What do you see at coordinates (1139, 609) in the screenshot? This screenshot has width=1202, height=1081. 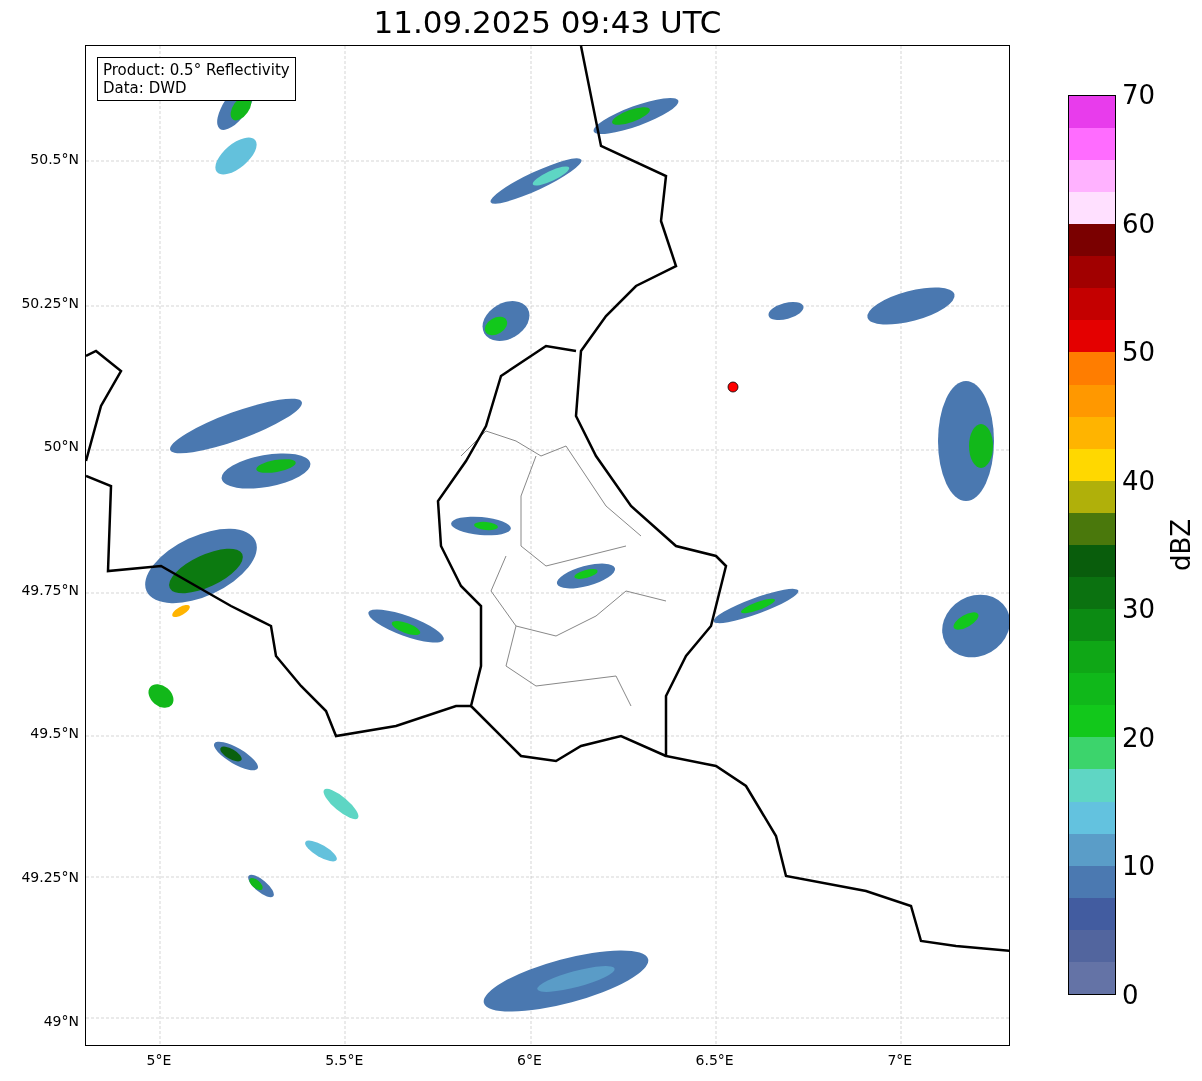 I see `colorbar-tick-label: 30` at bounding box center [1139, 609].